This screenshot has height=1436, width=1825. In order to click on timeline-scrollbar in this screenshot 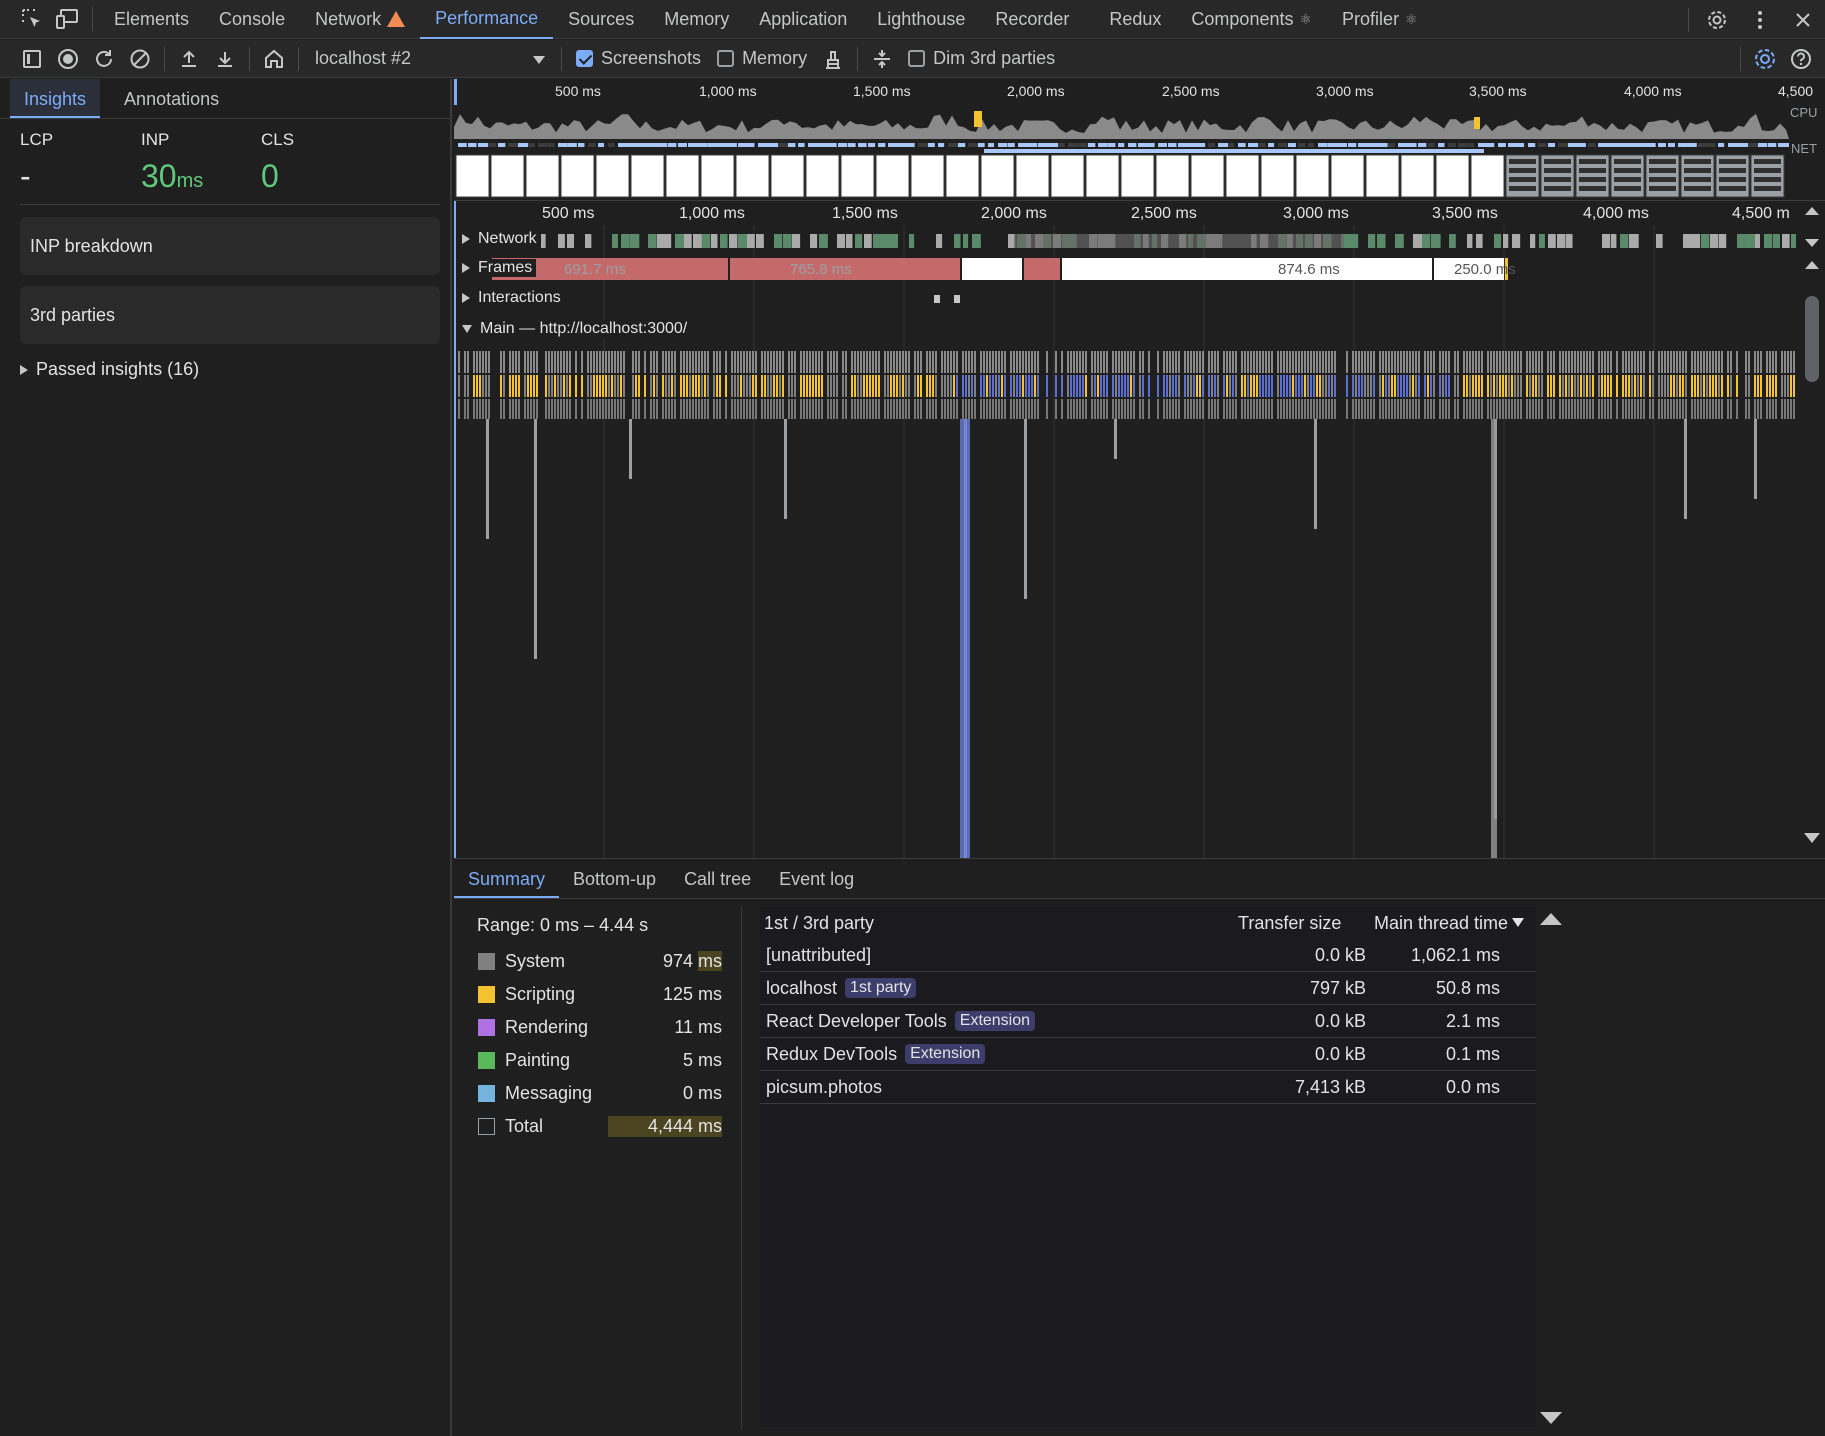, I will do `click(1812, 529)`.